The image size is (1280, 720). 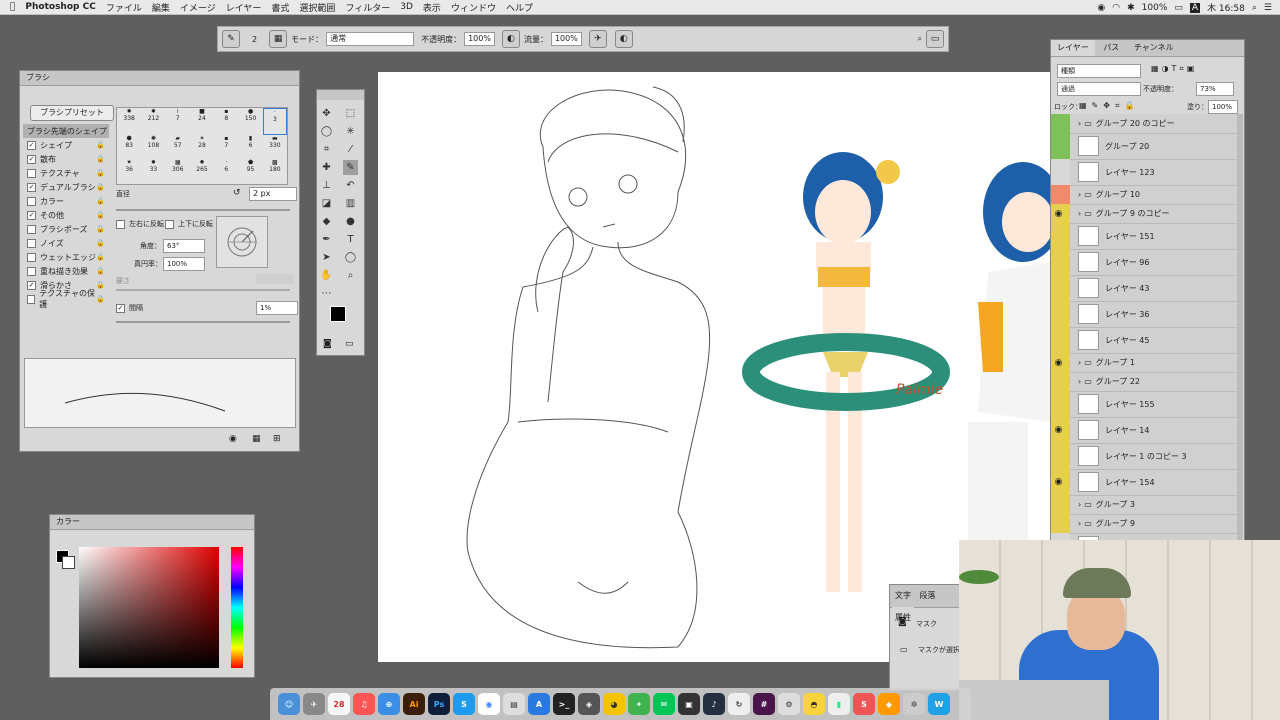 I want to click on dodge-tool-icon: ●, so click(x=350, y=221).